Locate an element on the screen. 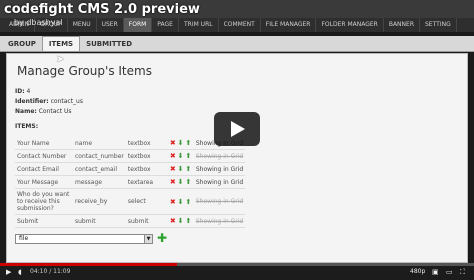 The height and width of the screenshot is (280, 474). tab-submitted: SUBMITTED is located at coordinates (109, 44).